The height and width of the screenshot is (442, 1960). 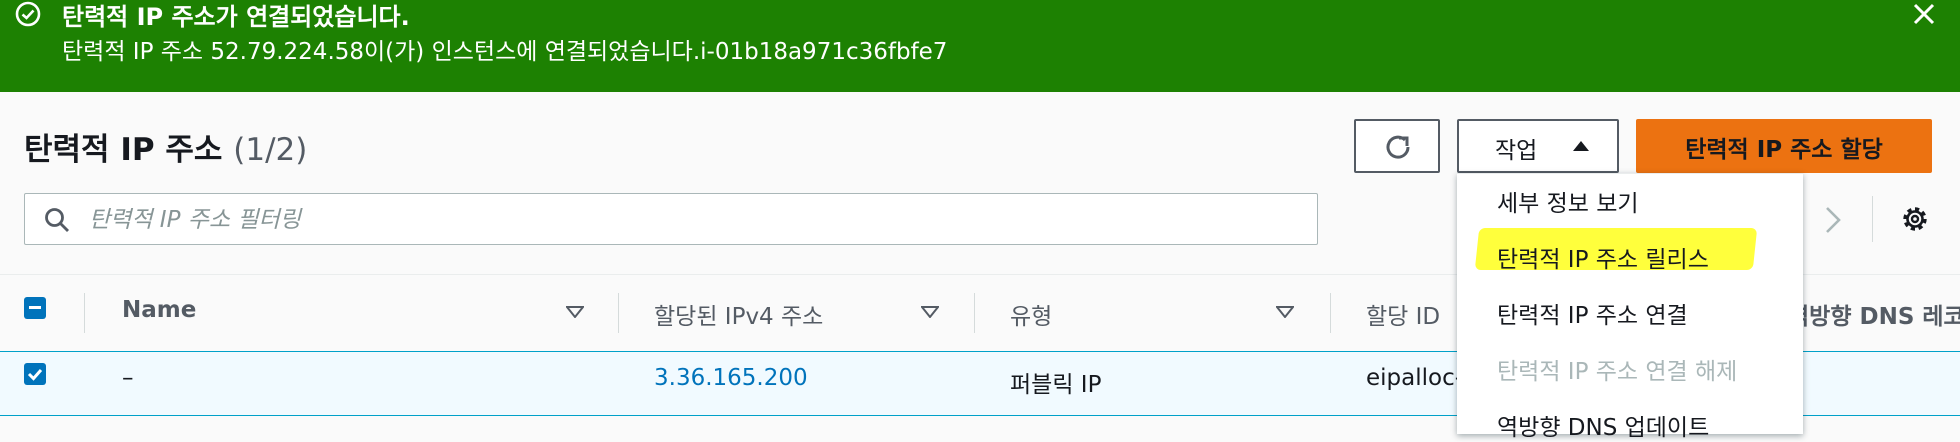 I want to click on page-title-text: 탄력적 IP 주소, so click(x=123, y=150).